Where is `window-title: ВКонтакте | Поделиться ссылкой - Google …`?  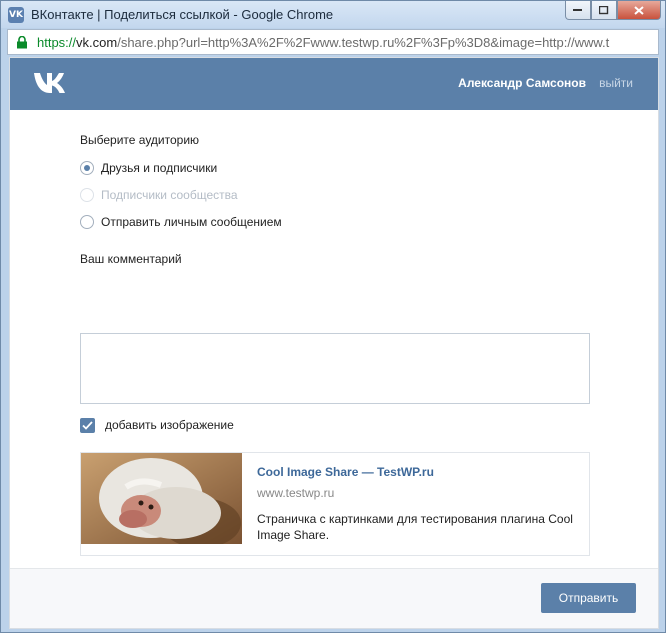 window-title: ВКонтакте | Поделиться ссылкой - Google … is located at coordinates (182, 14).